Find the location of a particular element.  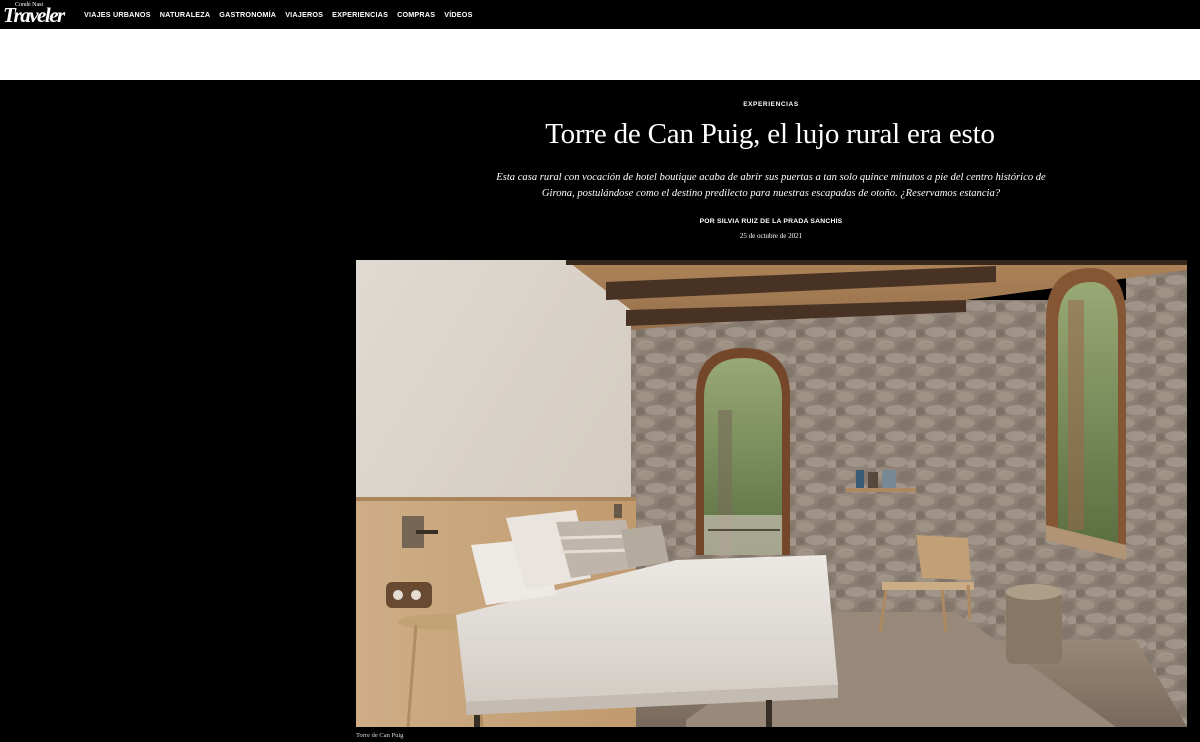

article-date: 25 de octubre de 2021 is located at coordinates (771, 236).